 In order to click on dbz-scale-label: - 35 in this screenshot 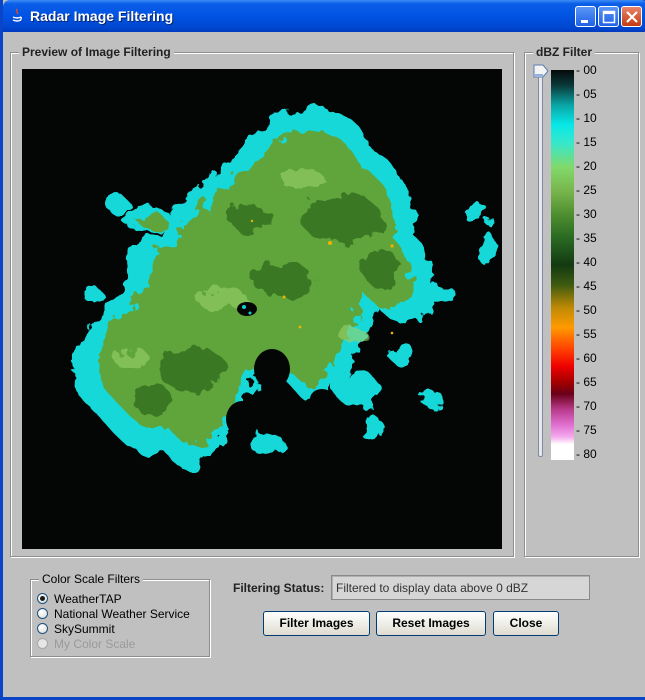, I will do `click(586, 238)`.